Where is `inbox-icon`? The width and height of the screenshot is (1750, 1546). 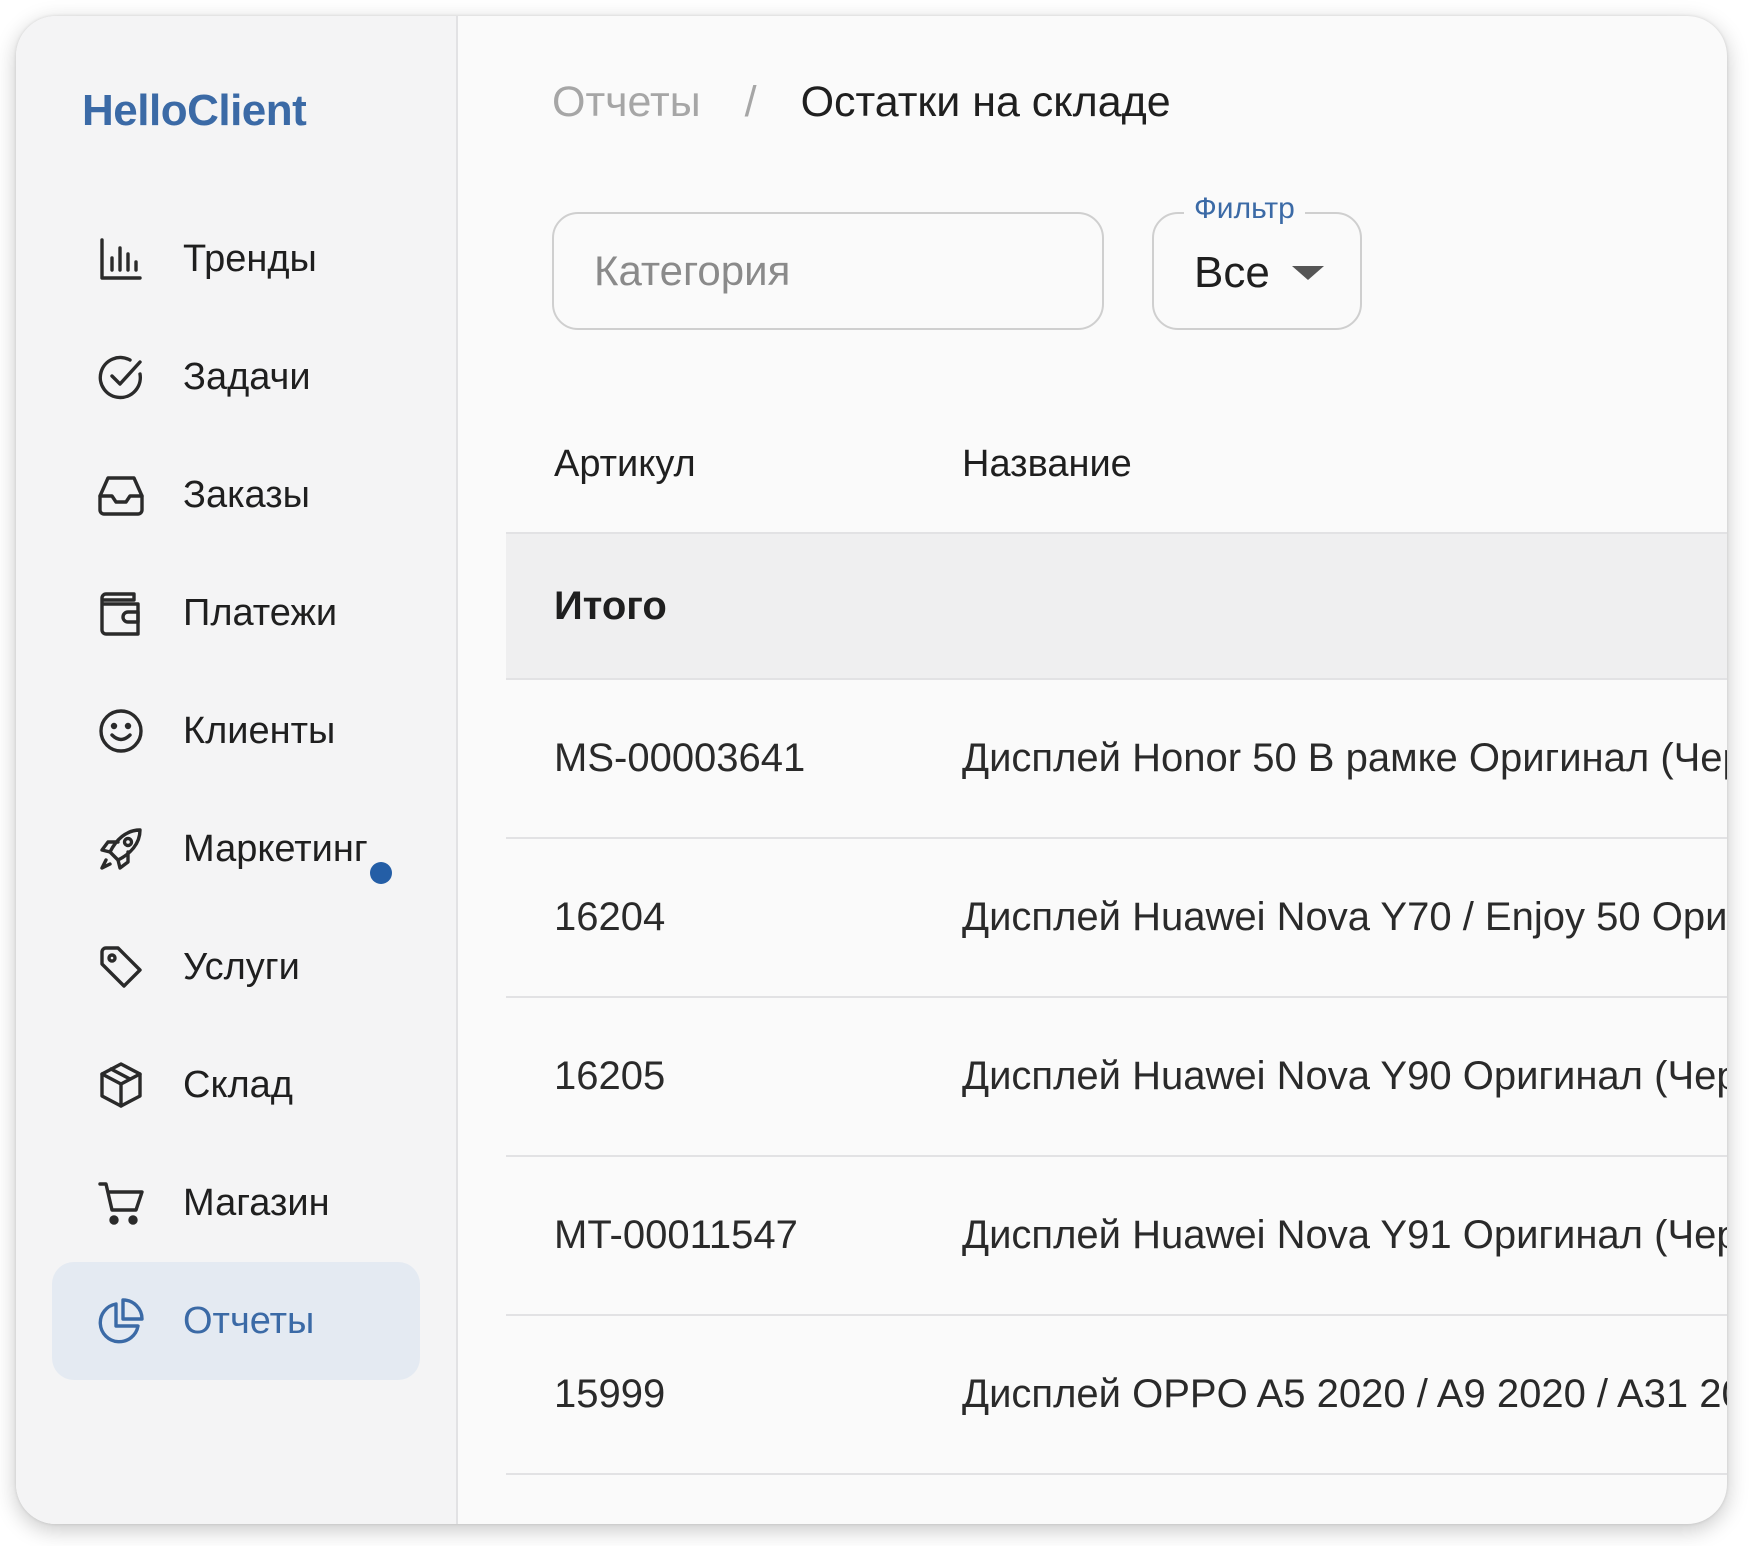 inbox-icon is located at coordinates (121, 495).